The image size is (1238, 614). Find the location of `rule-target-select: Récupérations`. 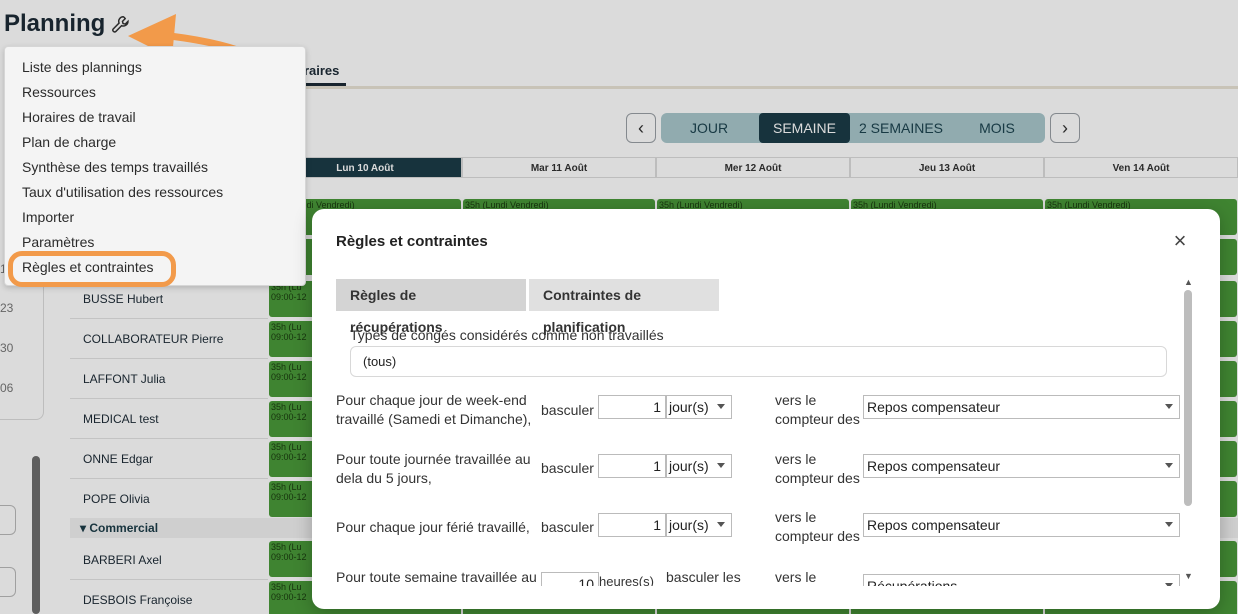

rule-target-select: Récupérations is located at coordinates (1021, 580).